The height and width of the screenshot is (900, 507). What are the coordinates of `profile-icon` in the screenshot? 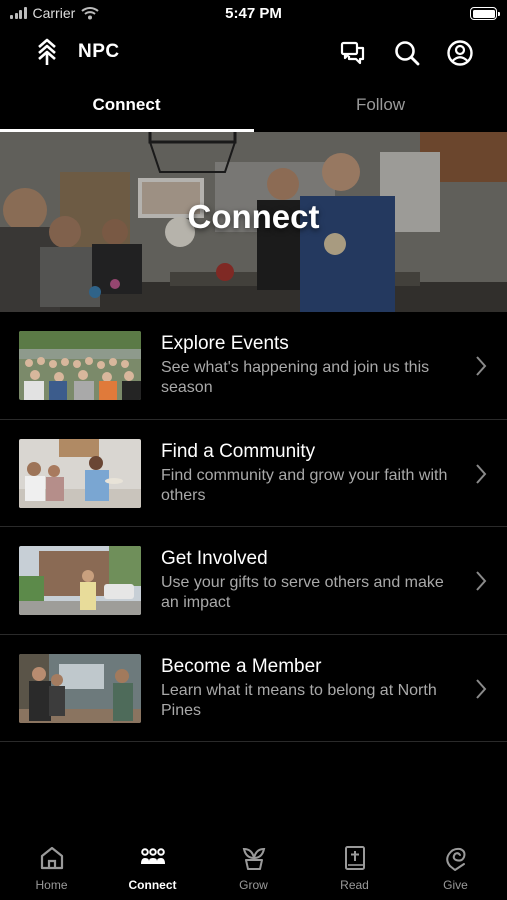 It's located at (460, 53).